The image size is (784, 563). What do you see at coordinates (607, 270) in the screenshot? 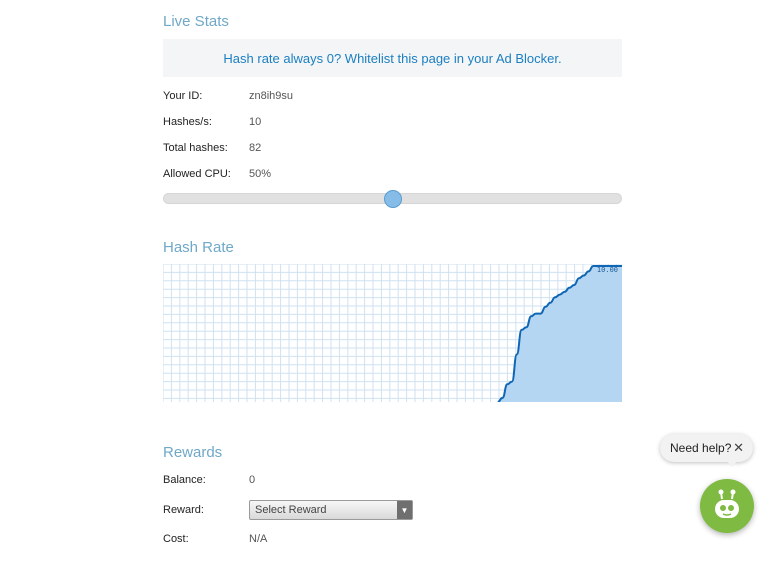
I see `chart-max-label: 10.00` at bounding box center [607, 270].